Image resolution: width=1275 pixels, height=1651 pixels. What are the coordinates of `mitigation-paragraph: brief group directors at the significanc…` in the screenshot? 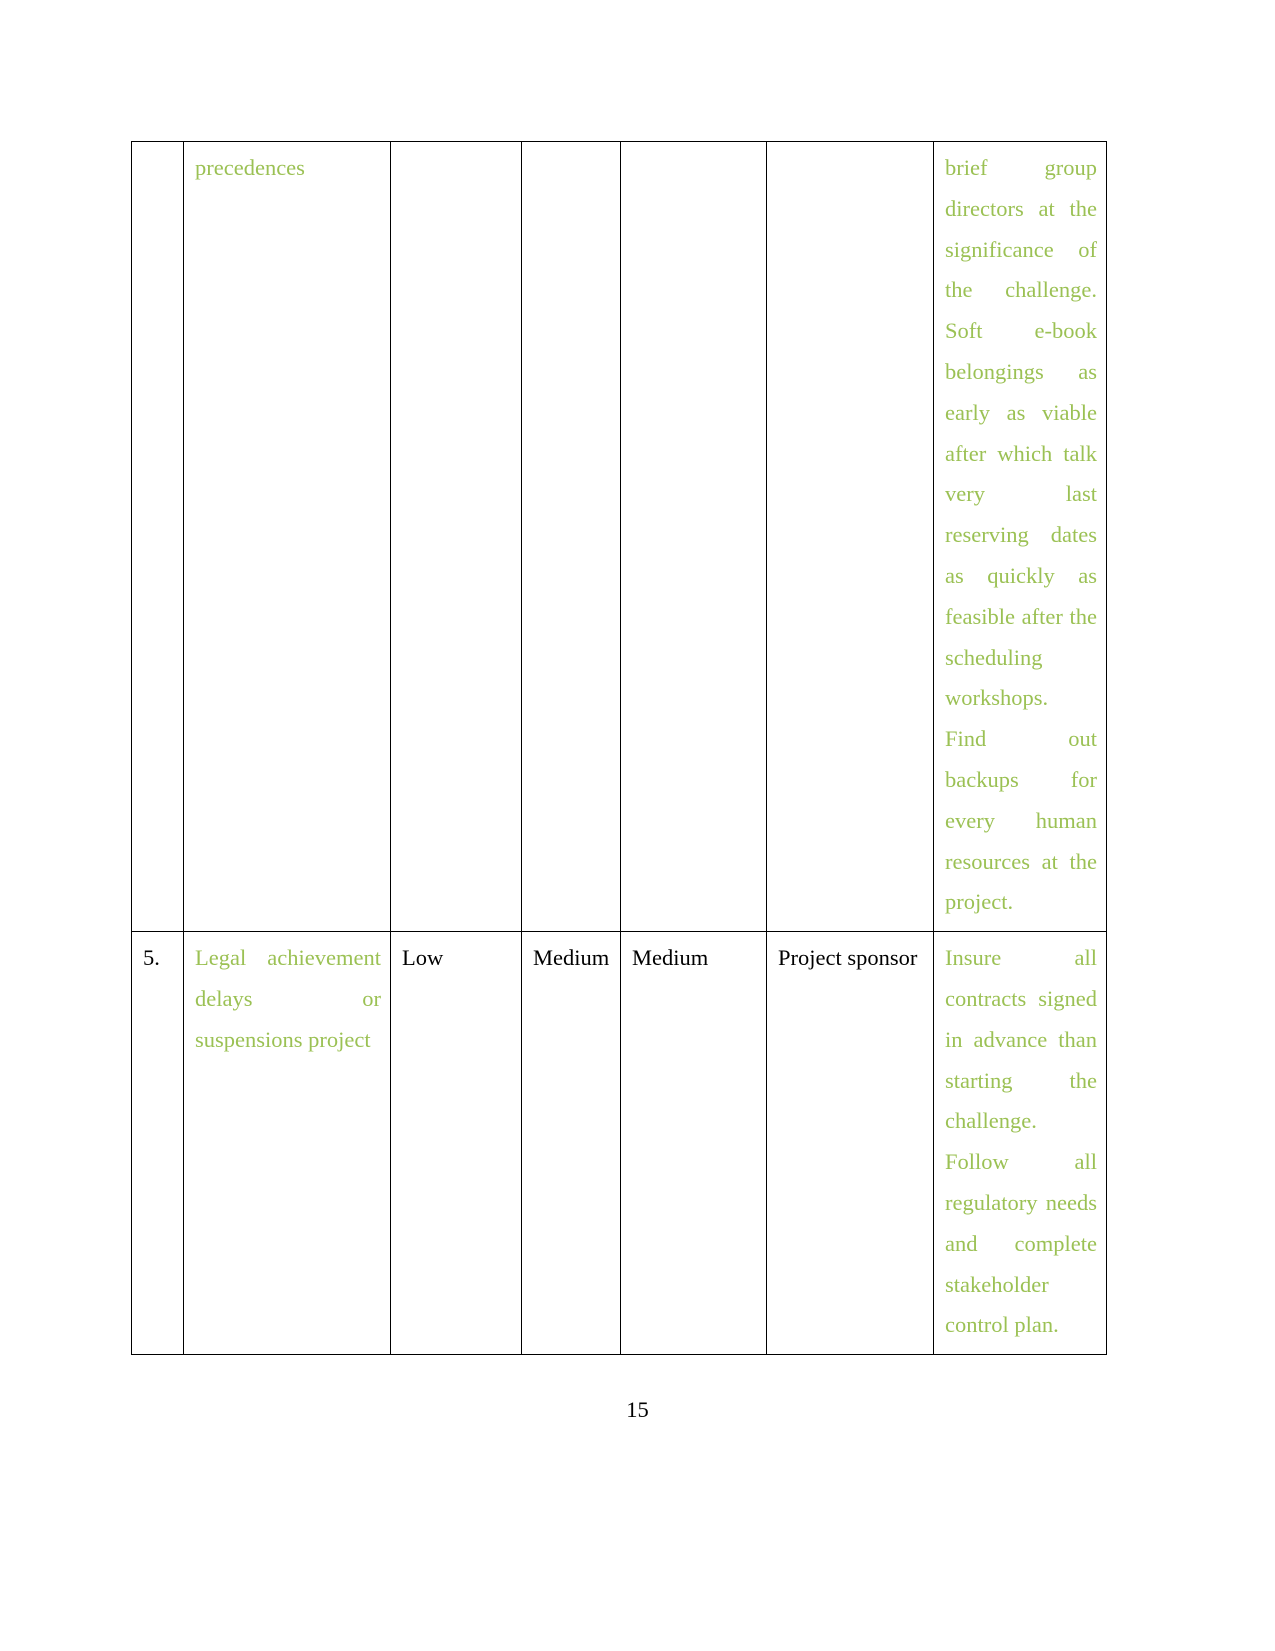 It's located at (1021, 433).